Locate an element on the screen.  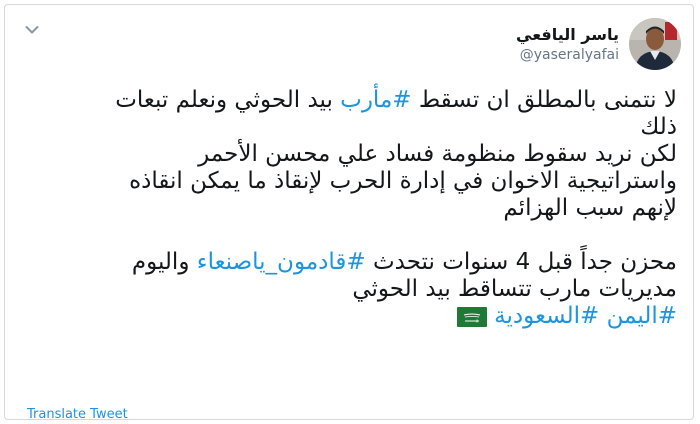
chevron-down-icon is located at coordinates (32, 30).